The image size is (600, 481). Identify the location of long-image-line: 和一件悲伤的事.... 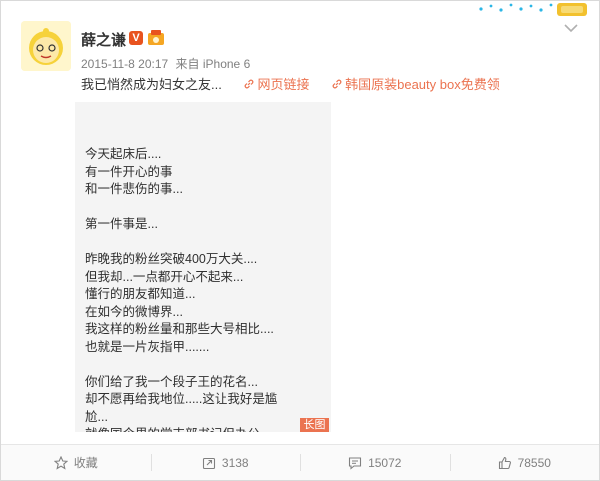
(134, 189).